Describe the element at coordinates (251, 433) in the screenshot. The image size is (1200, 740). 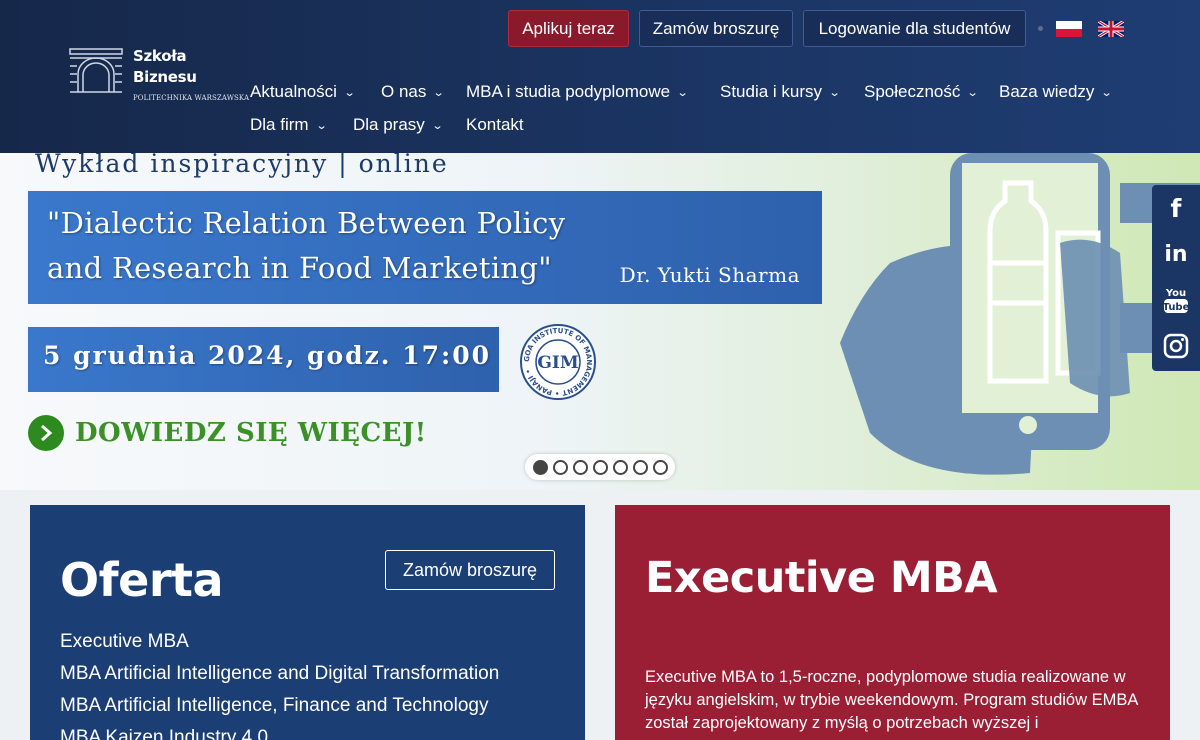
I see `learn-more-label: DOWIEDZ SIĘ WIĘCEJ!` at that location.